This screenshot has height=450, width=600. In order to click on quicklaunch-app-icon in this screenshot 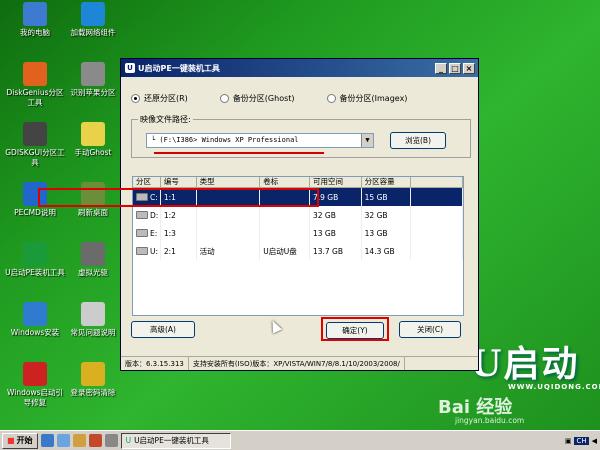, I will do `click(95, 440)`.